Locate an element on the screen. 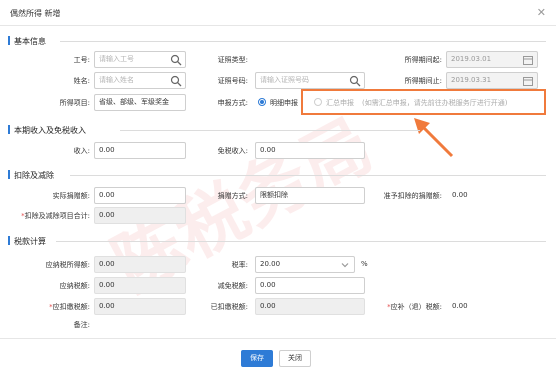 This screenshot has height=376, width=556. item-value: 省级、部级、军级奖金 is located at coordinates (134, 102).